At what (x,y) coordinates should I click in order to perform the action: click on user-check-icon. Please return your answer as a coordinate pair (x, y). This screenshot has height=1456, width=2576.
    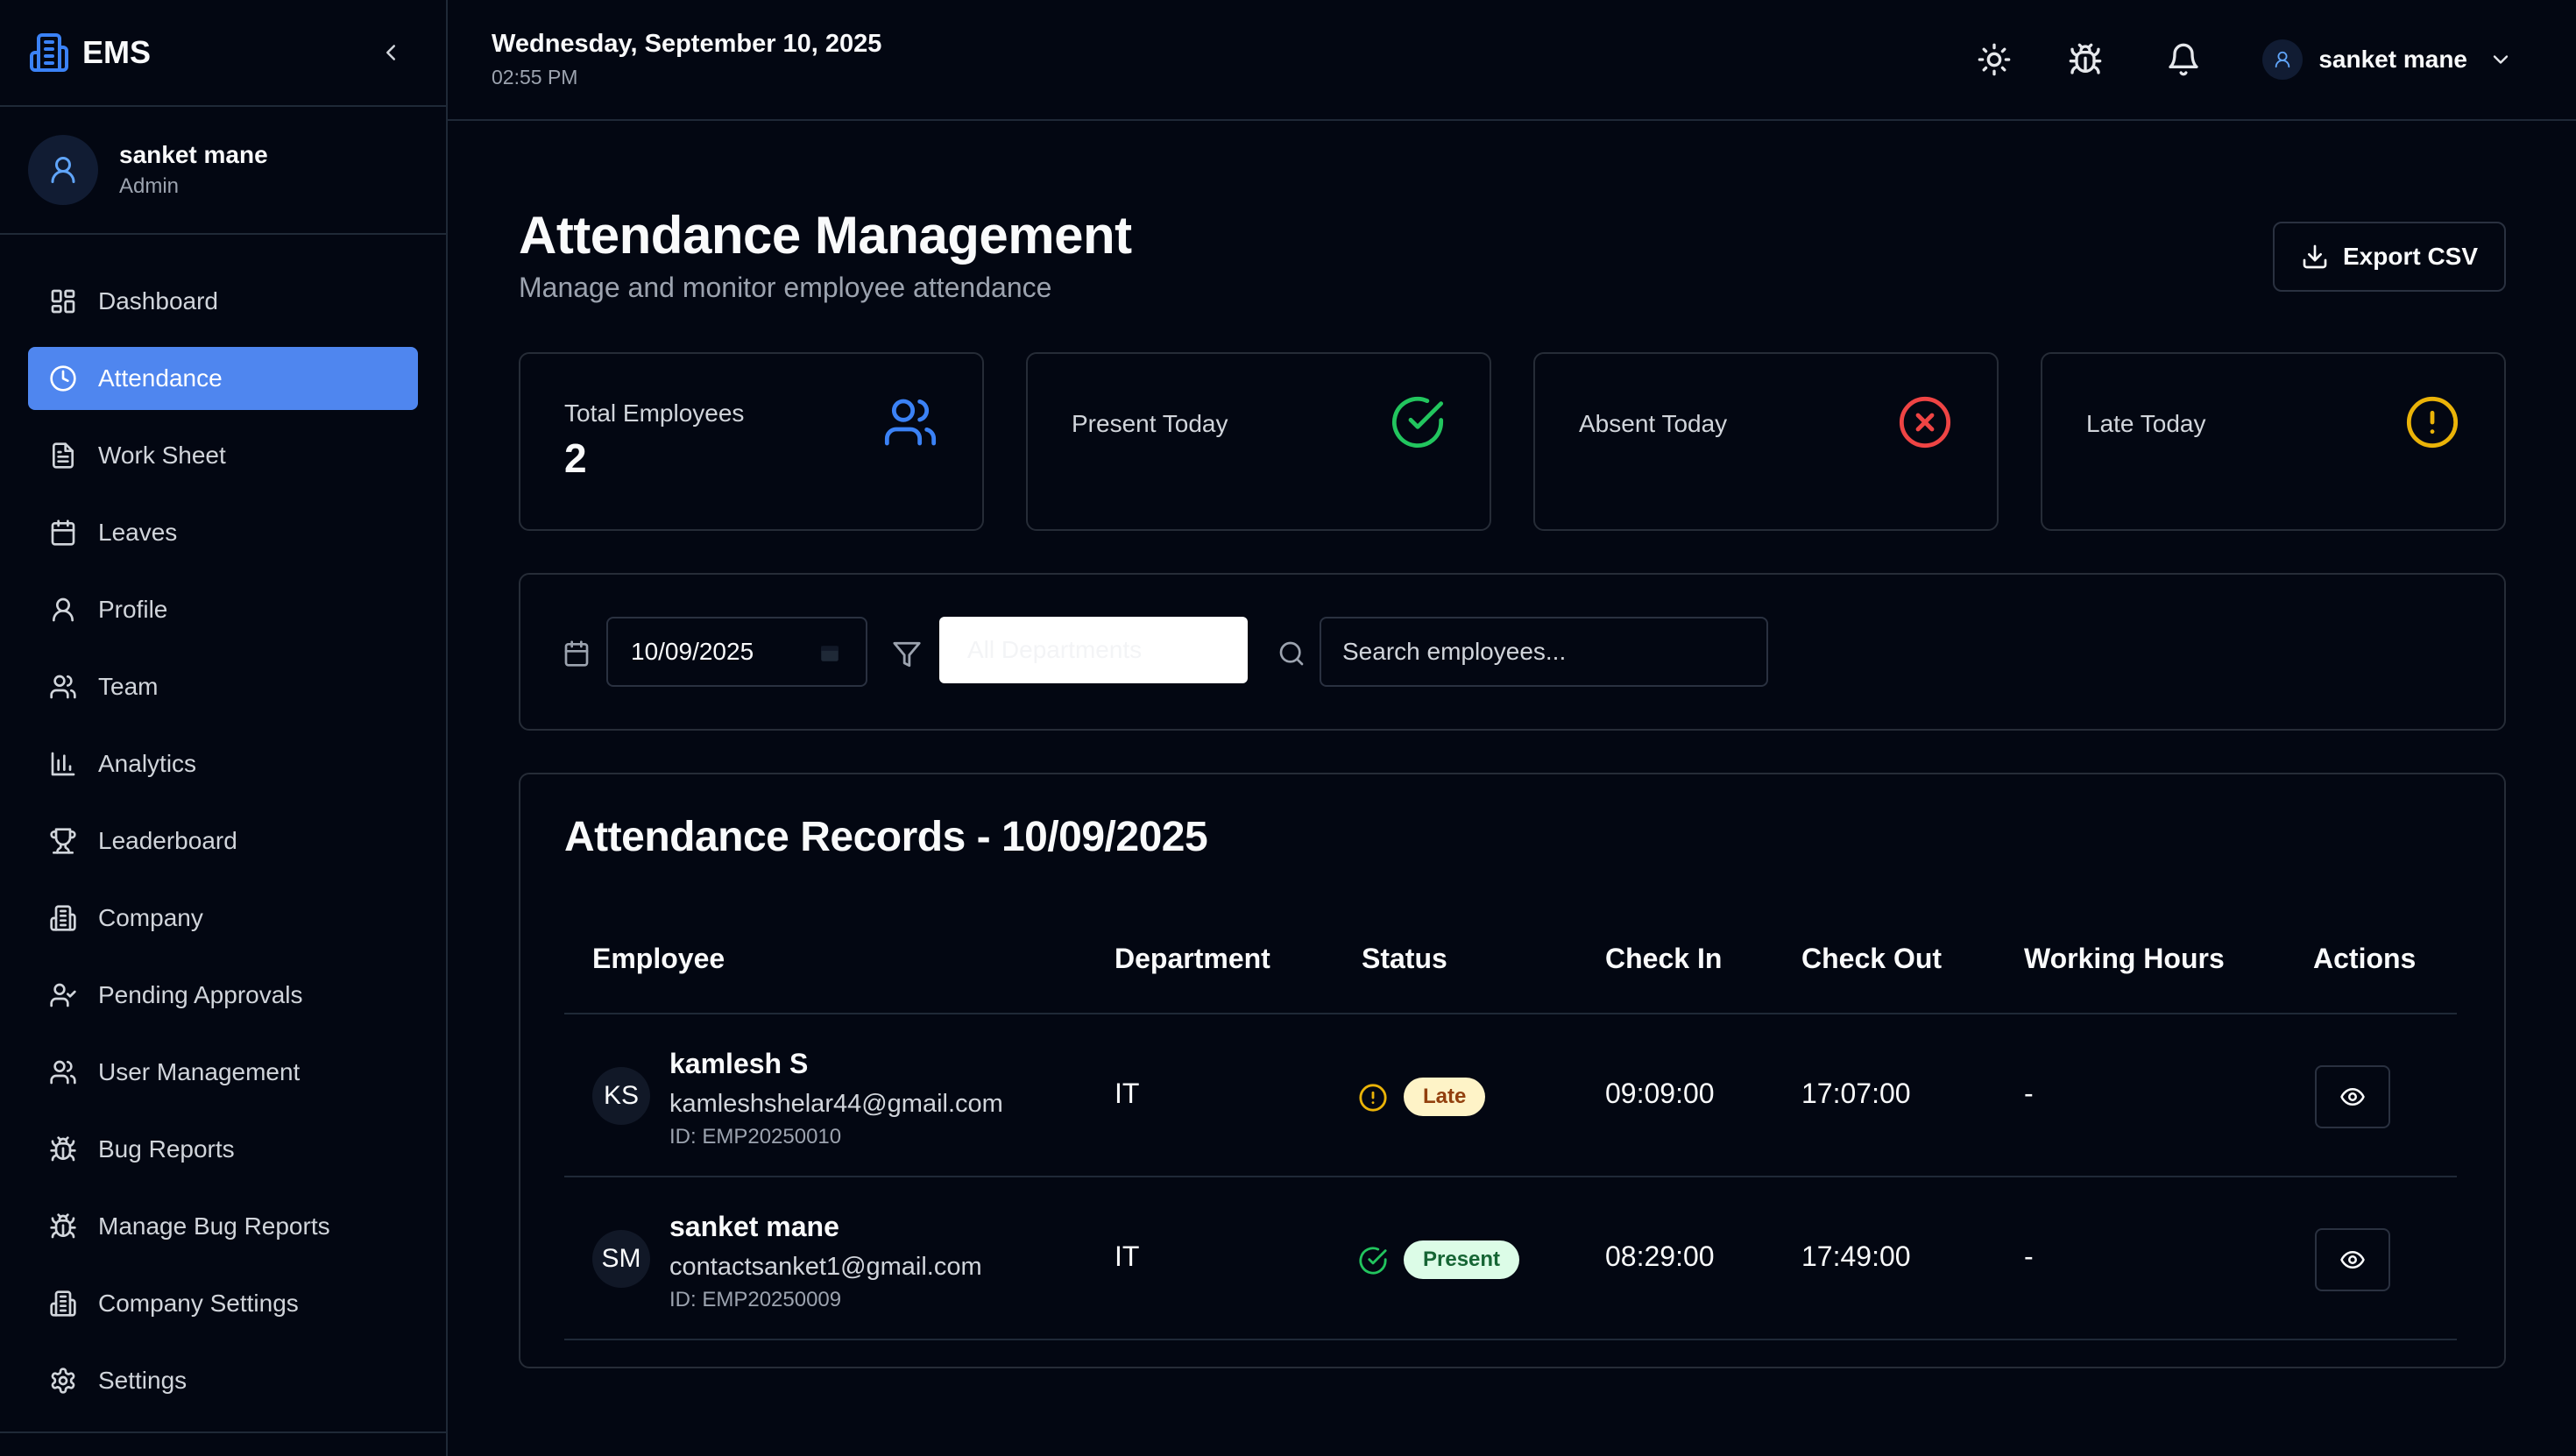
    Looking at the image, I should click on (63, 995).